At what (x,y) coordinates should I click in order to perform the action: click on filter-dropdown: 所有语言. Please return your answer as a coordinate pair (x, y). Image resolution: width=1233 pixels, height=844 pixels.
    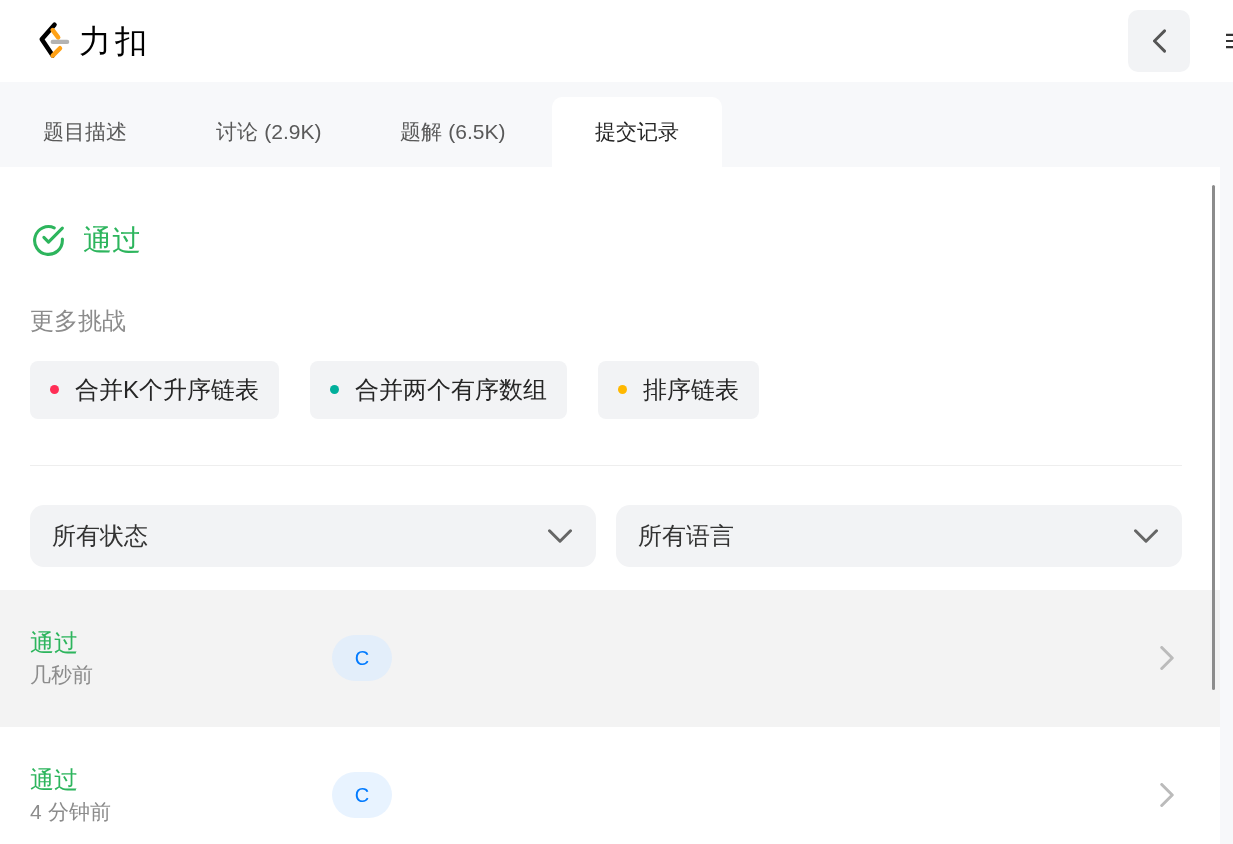
    Looking at the image, I should click on (899, 535).